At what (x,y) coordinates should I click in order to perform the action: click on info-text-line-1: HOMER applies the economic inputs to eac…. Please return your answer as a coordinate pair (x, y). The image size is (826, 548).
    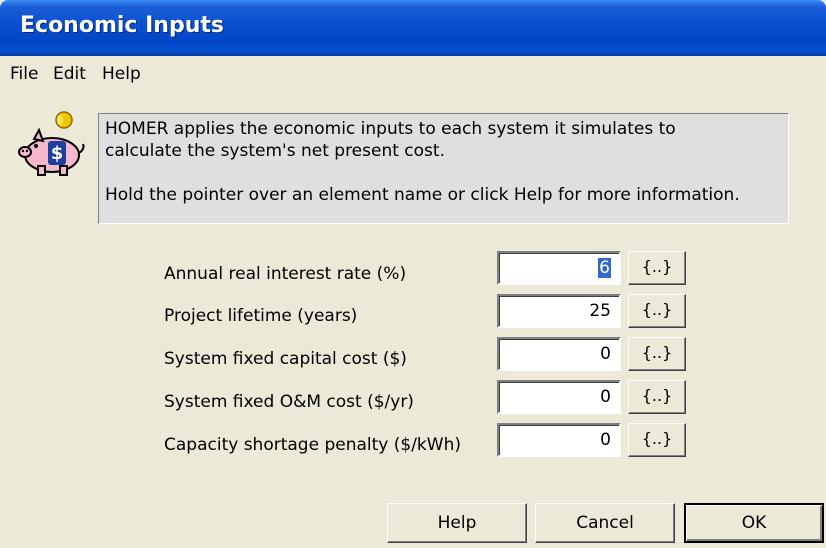
    Looking at the image, I should click on (390, 129).